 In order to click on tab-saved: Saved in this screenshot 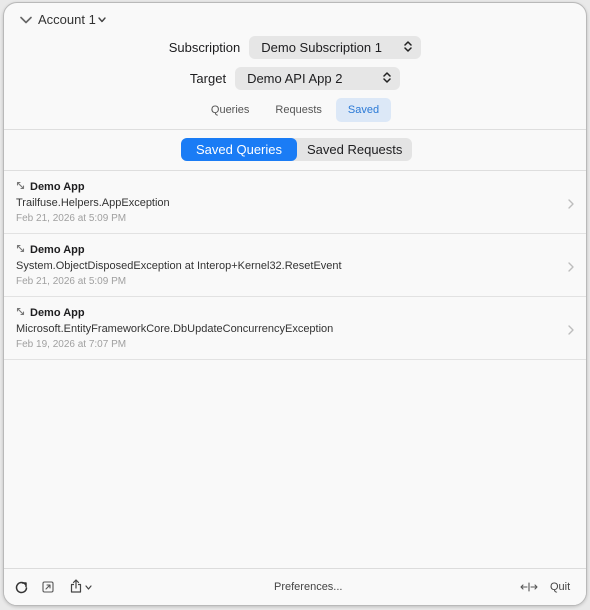, I will do `click(363, 110)`.